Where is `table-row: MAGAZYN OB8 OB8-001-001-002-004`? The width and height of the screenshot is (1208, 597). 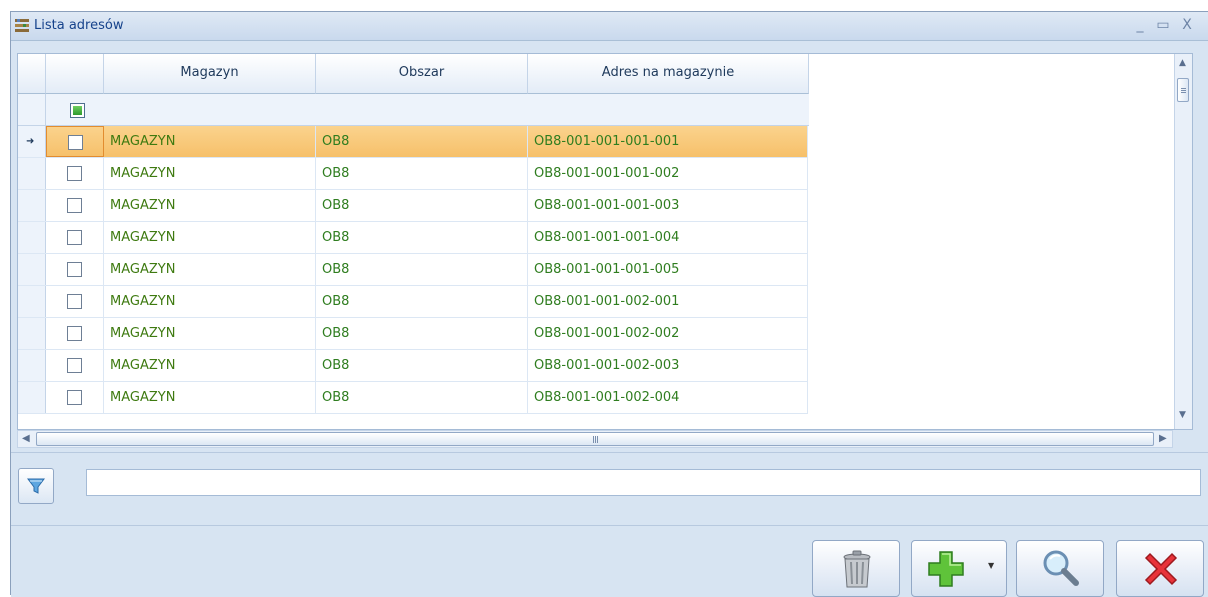 table-row: MAGAZYN OB8 OB8-001-001-002-004 is located at coordinates (413, 398).